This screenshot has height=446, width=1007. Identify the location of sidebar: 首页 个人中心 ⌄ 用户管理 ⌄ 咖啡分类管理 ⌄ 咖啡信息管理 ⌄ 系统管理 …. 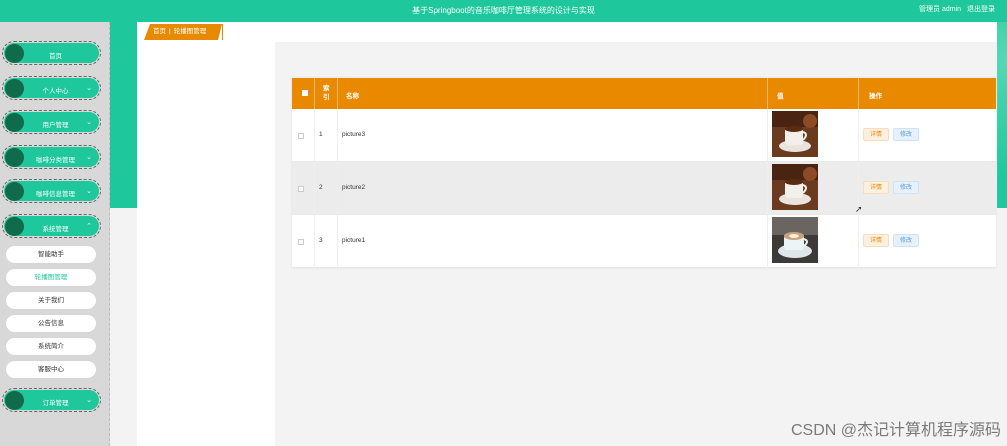
(55, 234).